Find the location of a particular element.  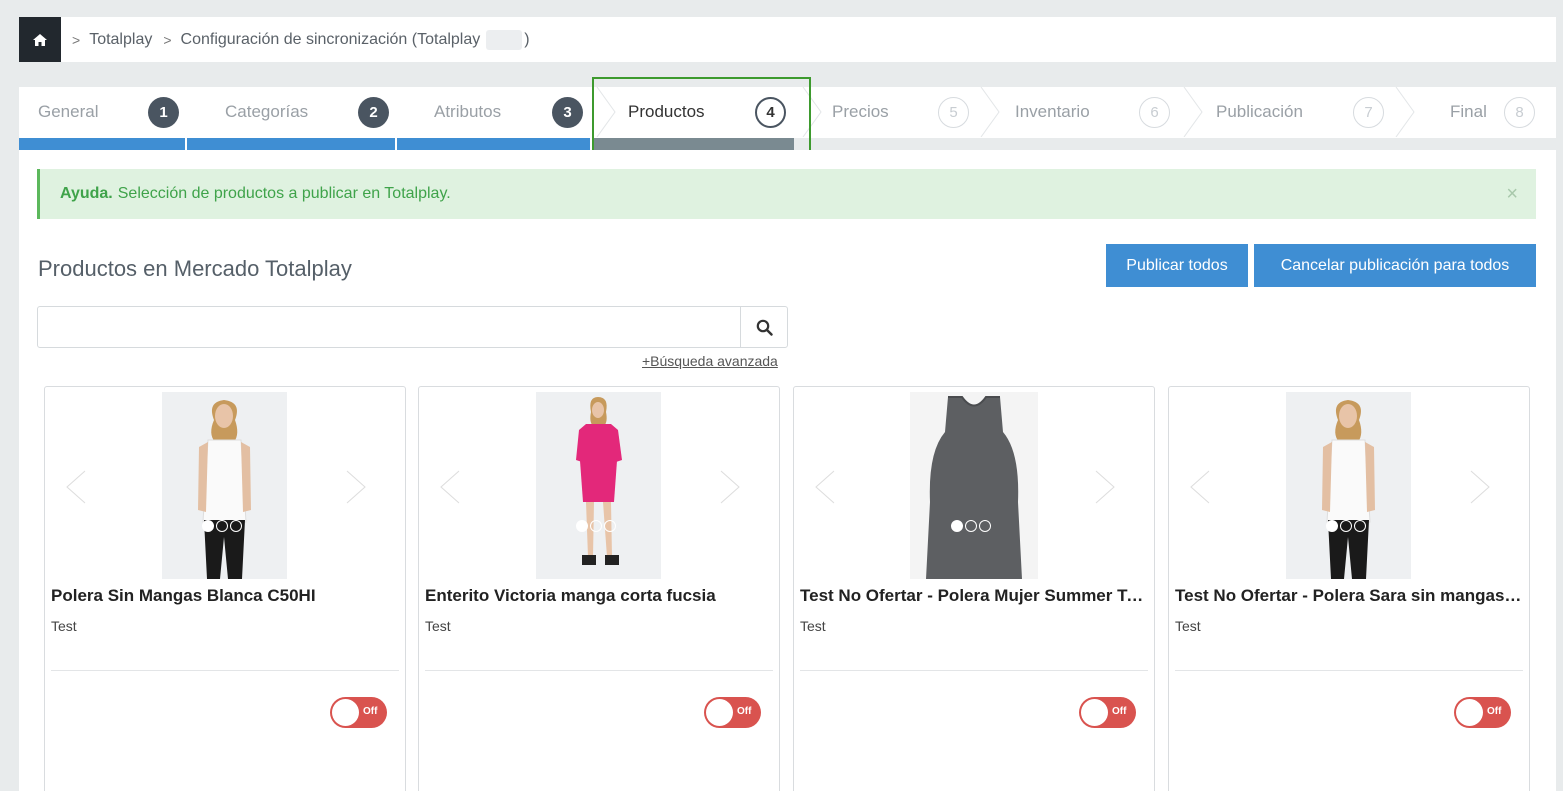

alert-title: Ayuda. is located at coordinates (86, 193).